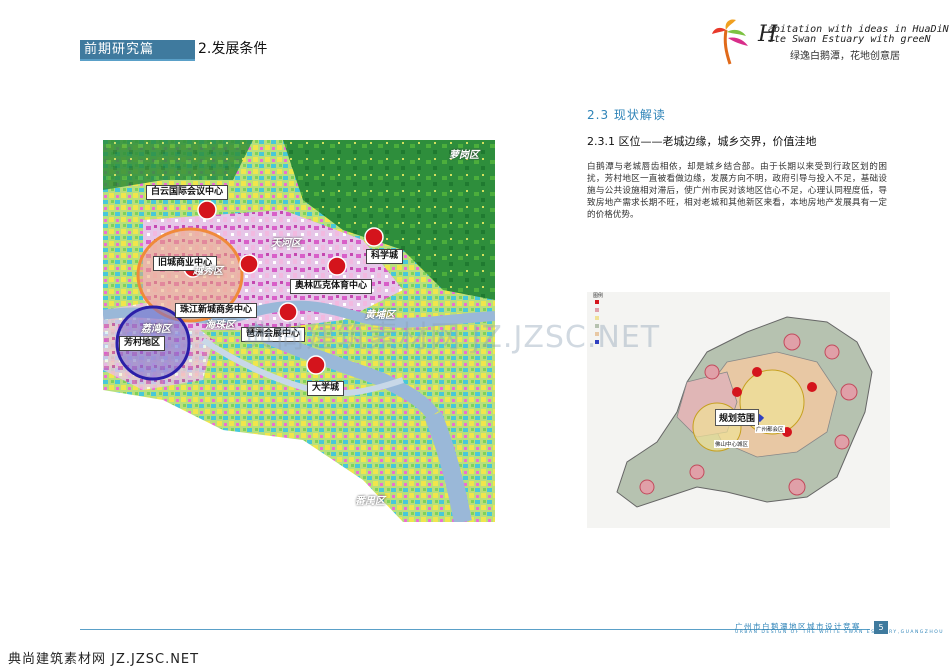  What do you see at coordinates (156, 329) in the screenshot?
I see `district-liwan: 荔湾区` at bounding box center [156, 329].